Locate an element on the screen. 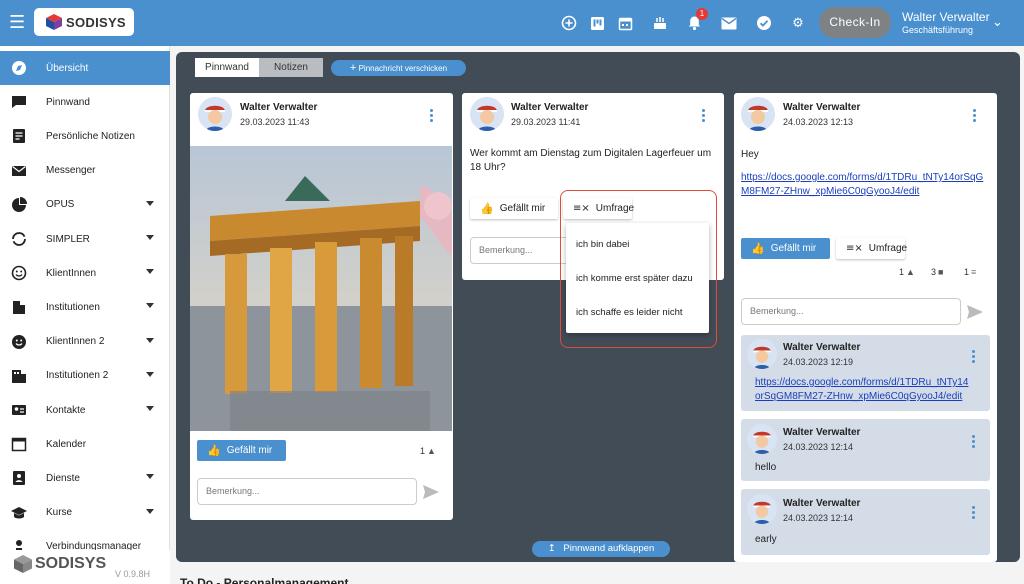 The height and width of the screenshot is (584, 1024). sidebar-footer: SODISYS V 0.9.8H is located at coordinates (85, 567).